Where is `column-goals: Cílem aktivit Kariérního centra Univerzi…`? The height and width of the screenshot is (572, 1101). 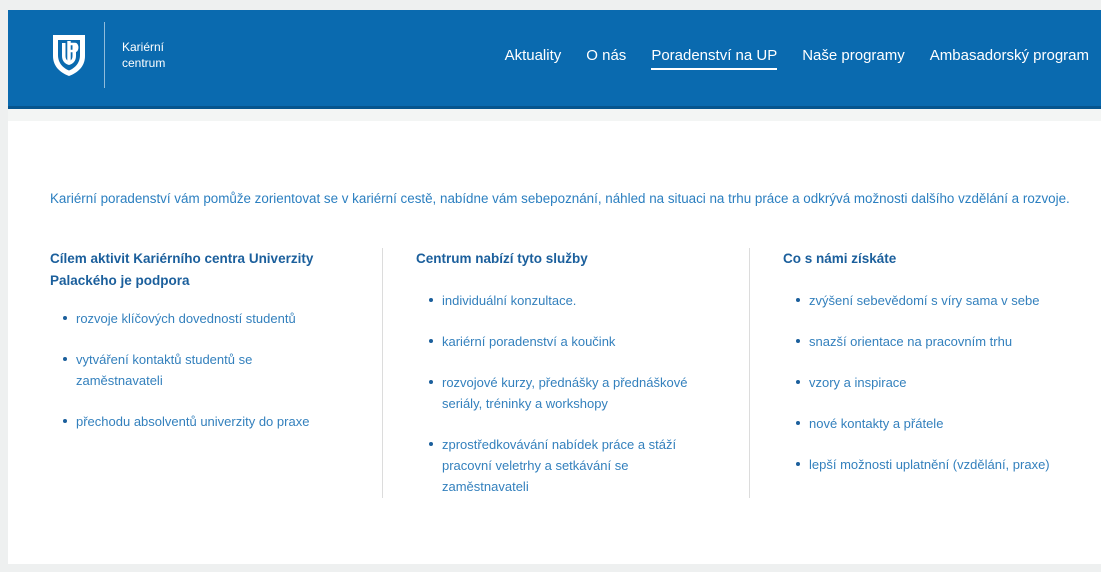 column-goals: Cílem aktivit Kariérního centra Univerzi… is located at coordinates (195, 373).